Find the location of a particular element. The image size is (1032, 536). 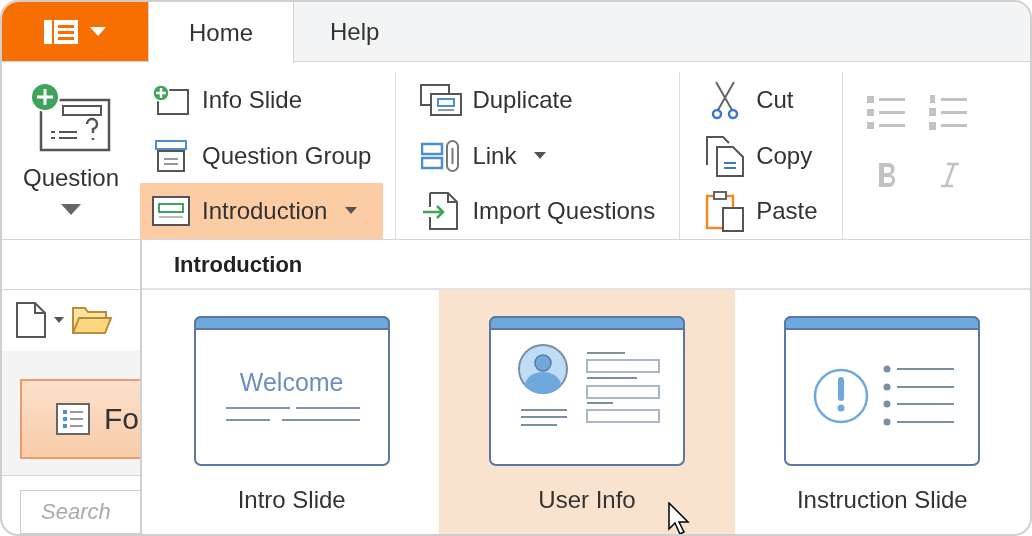

ribbon-button: Info Slide is located at coordinates (262, 100).